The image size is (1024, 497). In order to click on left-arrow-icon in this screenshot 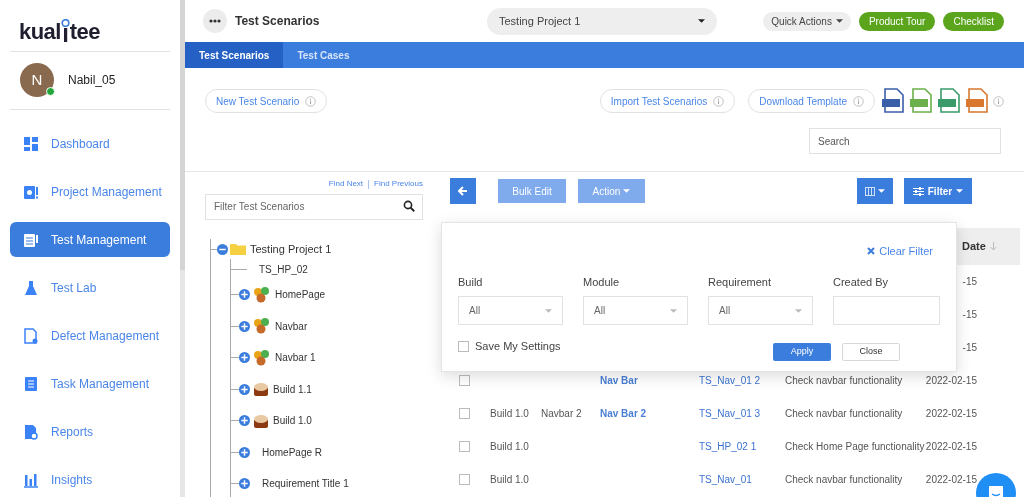, I will do `click(463, 191)`.